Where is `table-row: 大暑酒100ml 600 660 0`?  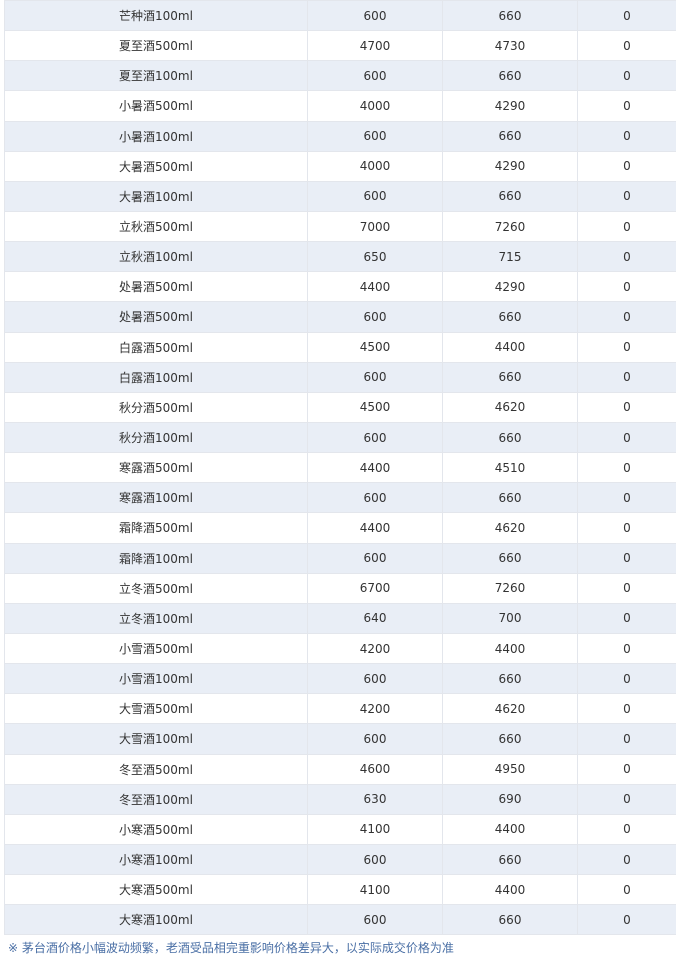 table-row: 大暑酒100ml 600 660 0 is located at coordinates (340, 196).